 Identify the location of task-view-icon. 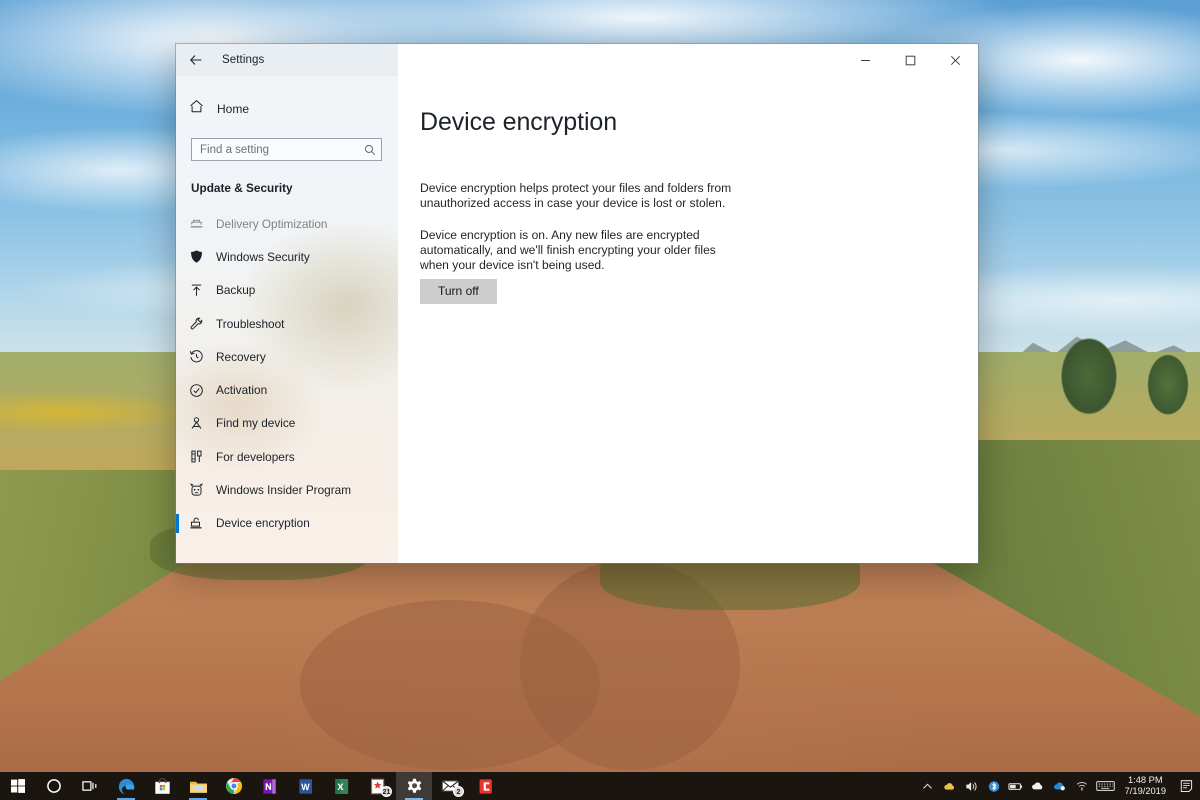
(88, 786).